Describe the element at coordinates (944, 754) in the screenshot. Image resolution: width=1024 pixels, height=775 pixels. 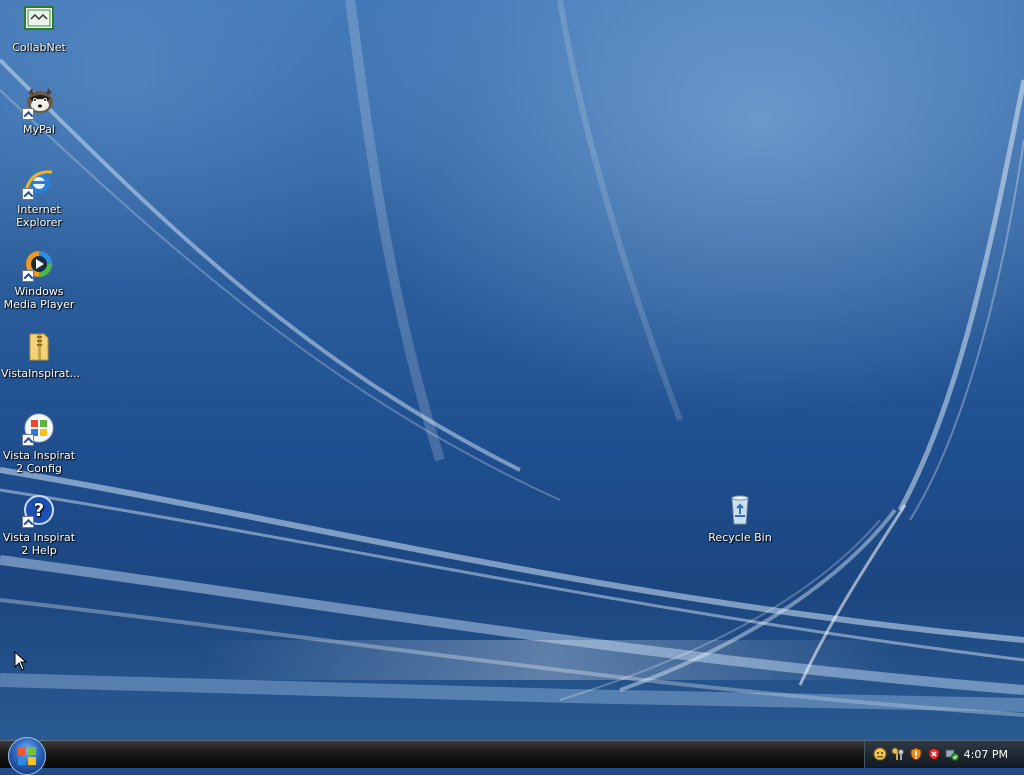
I see `system-tray: 4:07 PM` at that location.